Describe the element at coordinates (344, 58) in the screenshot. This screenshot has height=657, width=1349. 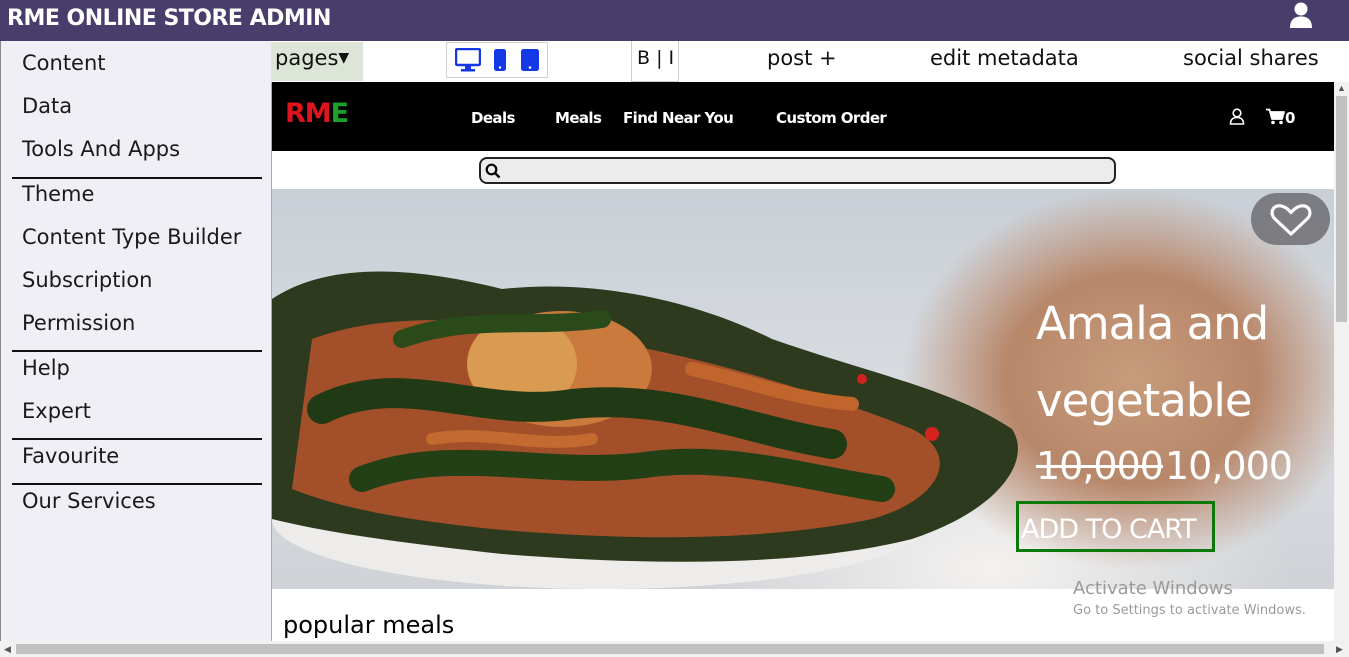
I see `caret-down-icon: ▼` at that location.